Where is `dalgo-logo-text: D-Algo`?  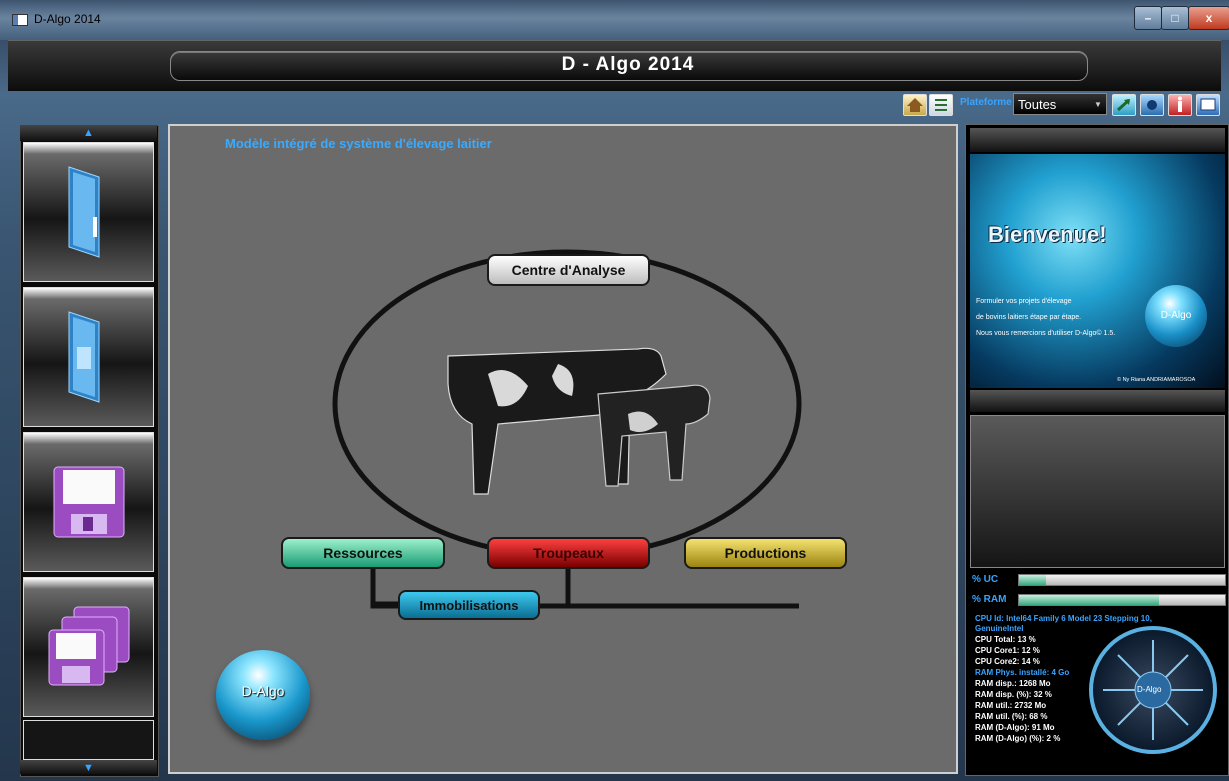 dalgo-logo-text: D-Algo is located at coordinates (263, 691).